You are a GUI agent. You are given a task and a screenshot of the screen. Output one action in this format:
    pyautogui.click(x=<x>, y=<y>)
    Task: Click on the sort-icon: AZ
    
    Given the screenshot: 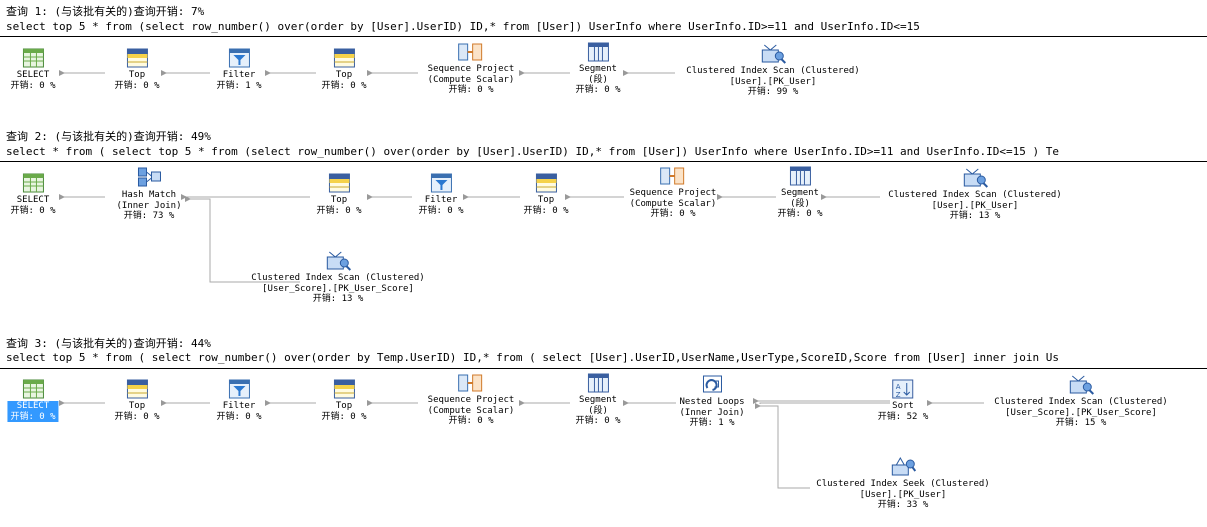 What is the action you would take?
    pyautogui.click(x=903, y=389)
    